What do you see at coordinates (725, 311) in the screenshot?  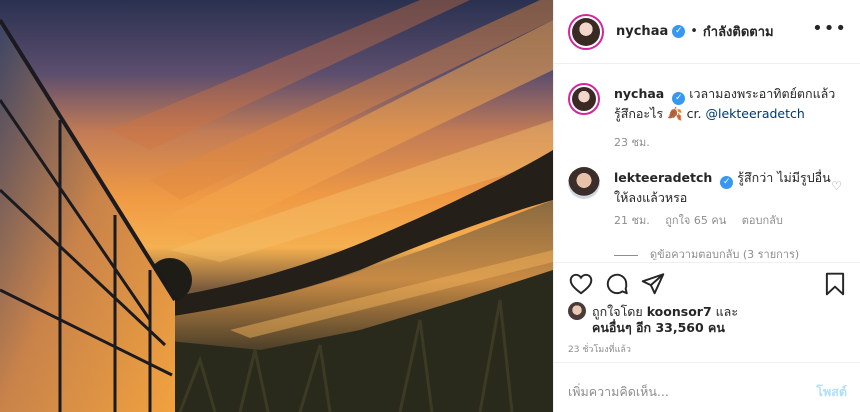 I see `liked-by-suffix: และ` at bounding box center [725, 311].